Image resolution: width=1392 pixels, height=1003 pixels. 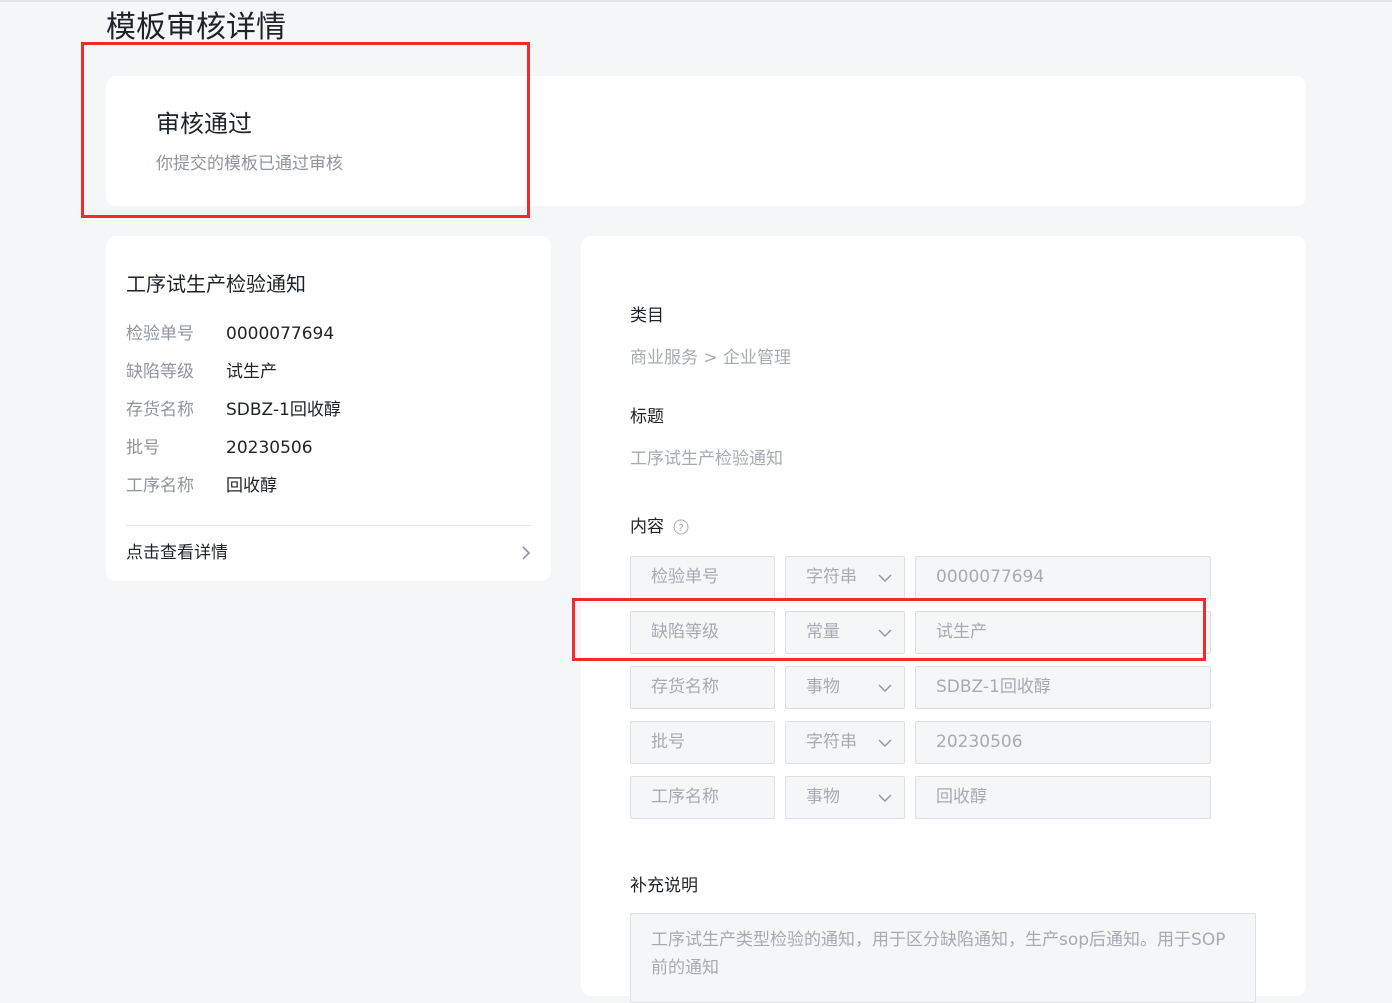 What do you see at coordinates (160, 486) in the screenshot?
I see `preview-row-key: 工序名称` at bounding box center [160, 486].